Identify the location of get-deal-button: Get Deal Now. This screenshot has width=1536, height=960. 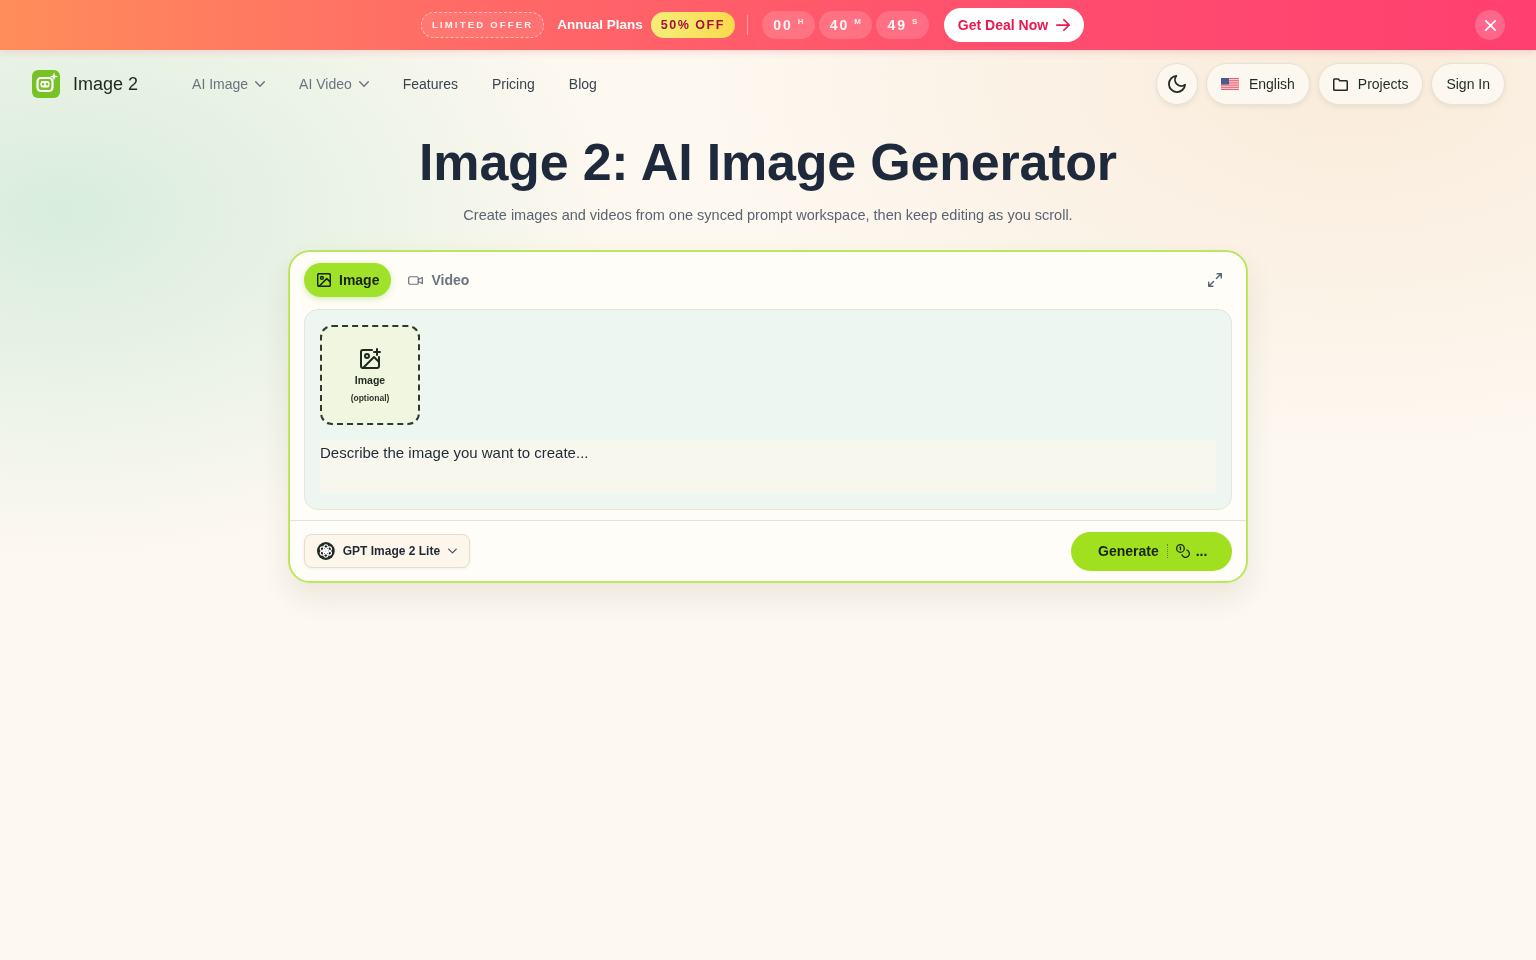
(1014, 25).